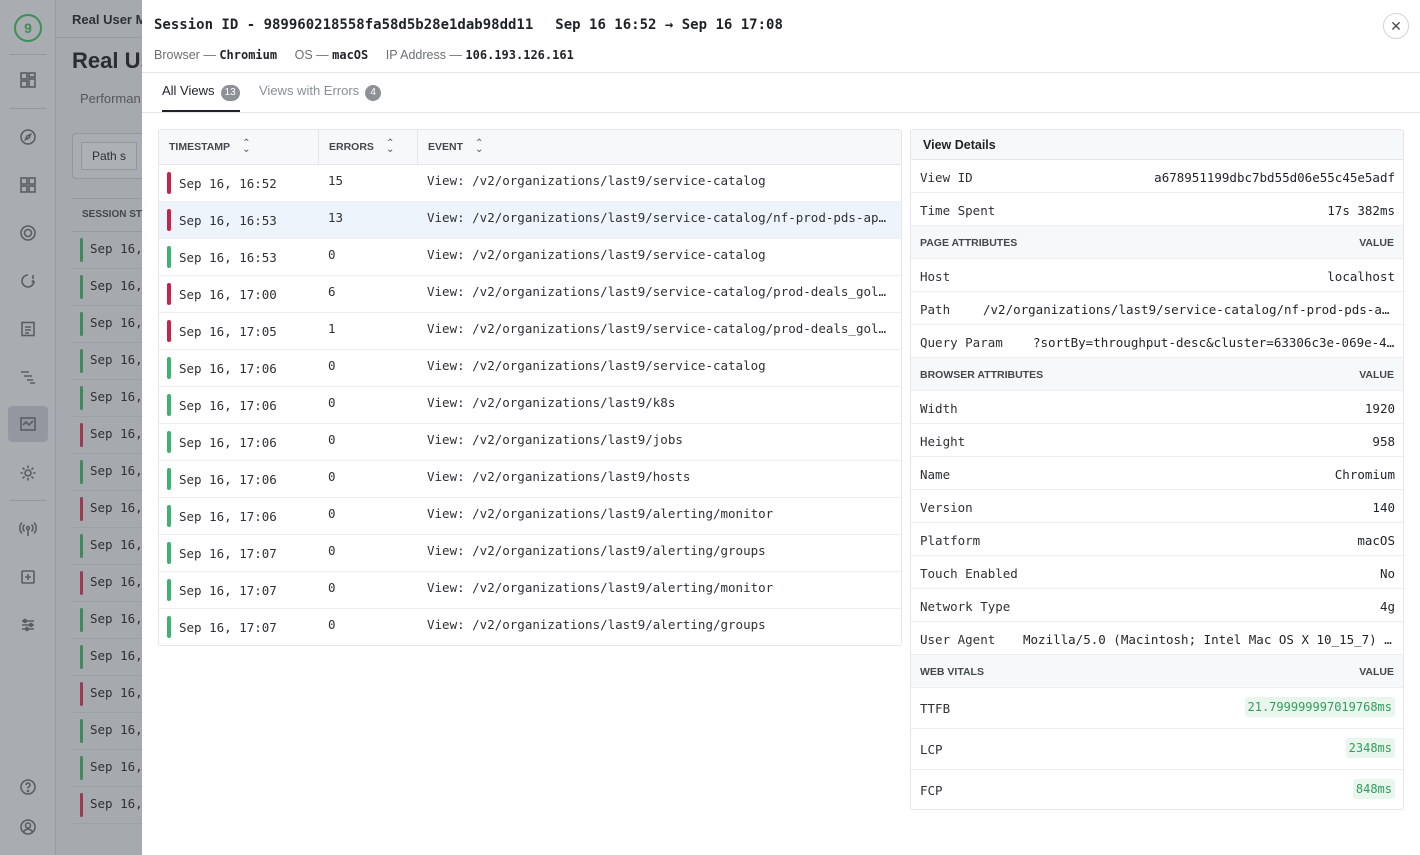 This screenshot has height=855, width=1420. Describe the element at coordinates (1157, 708) in the screenshot. I see `web-vital-row: TTFB 21.799999997019768ms` at that location.